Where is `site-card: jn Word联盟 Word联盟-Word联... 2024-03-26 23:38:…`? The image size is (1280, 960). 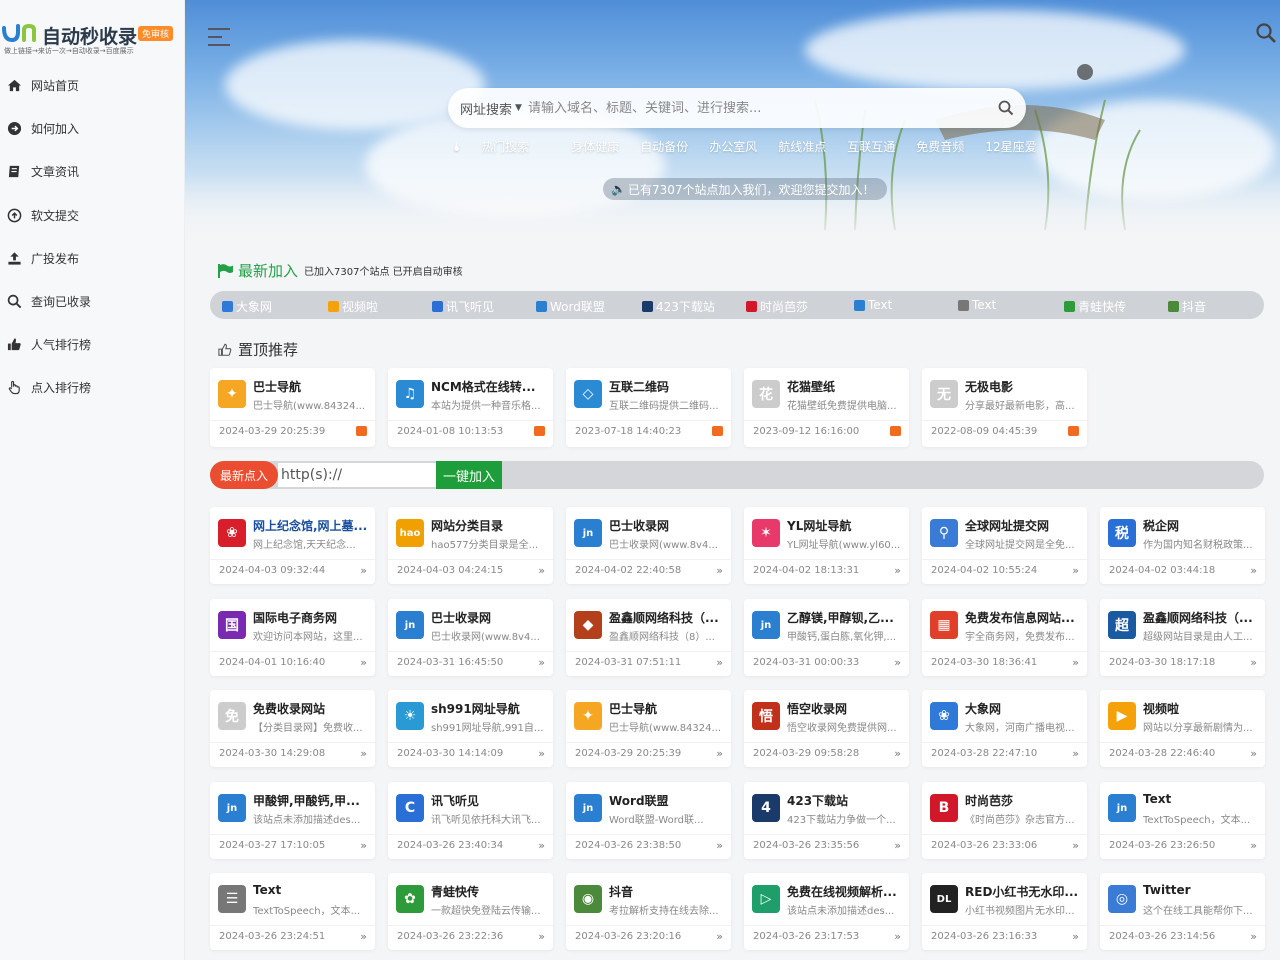 site-card: jn Word联盟 Word联盟-Word联... 2024-03-26 23:38:… is located at coordinates (648, 820).